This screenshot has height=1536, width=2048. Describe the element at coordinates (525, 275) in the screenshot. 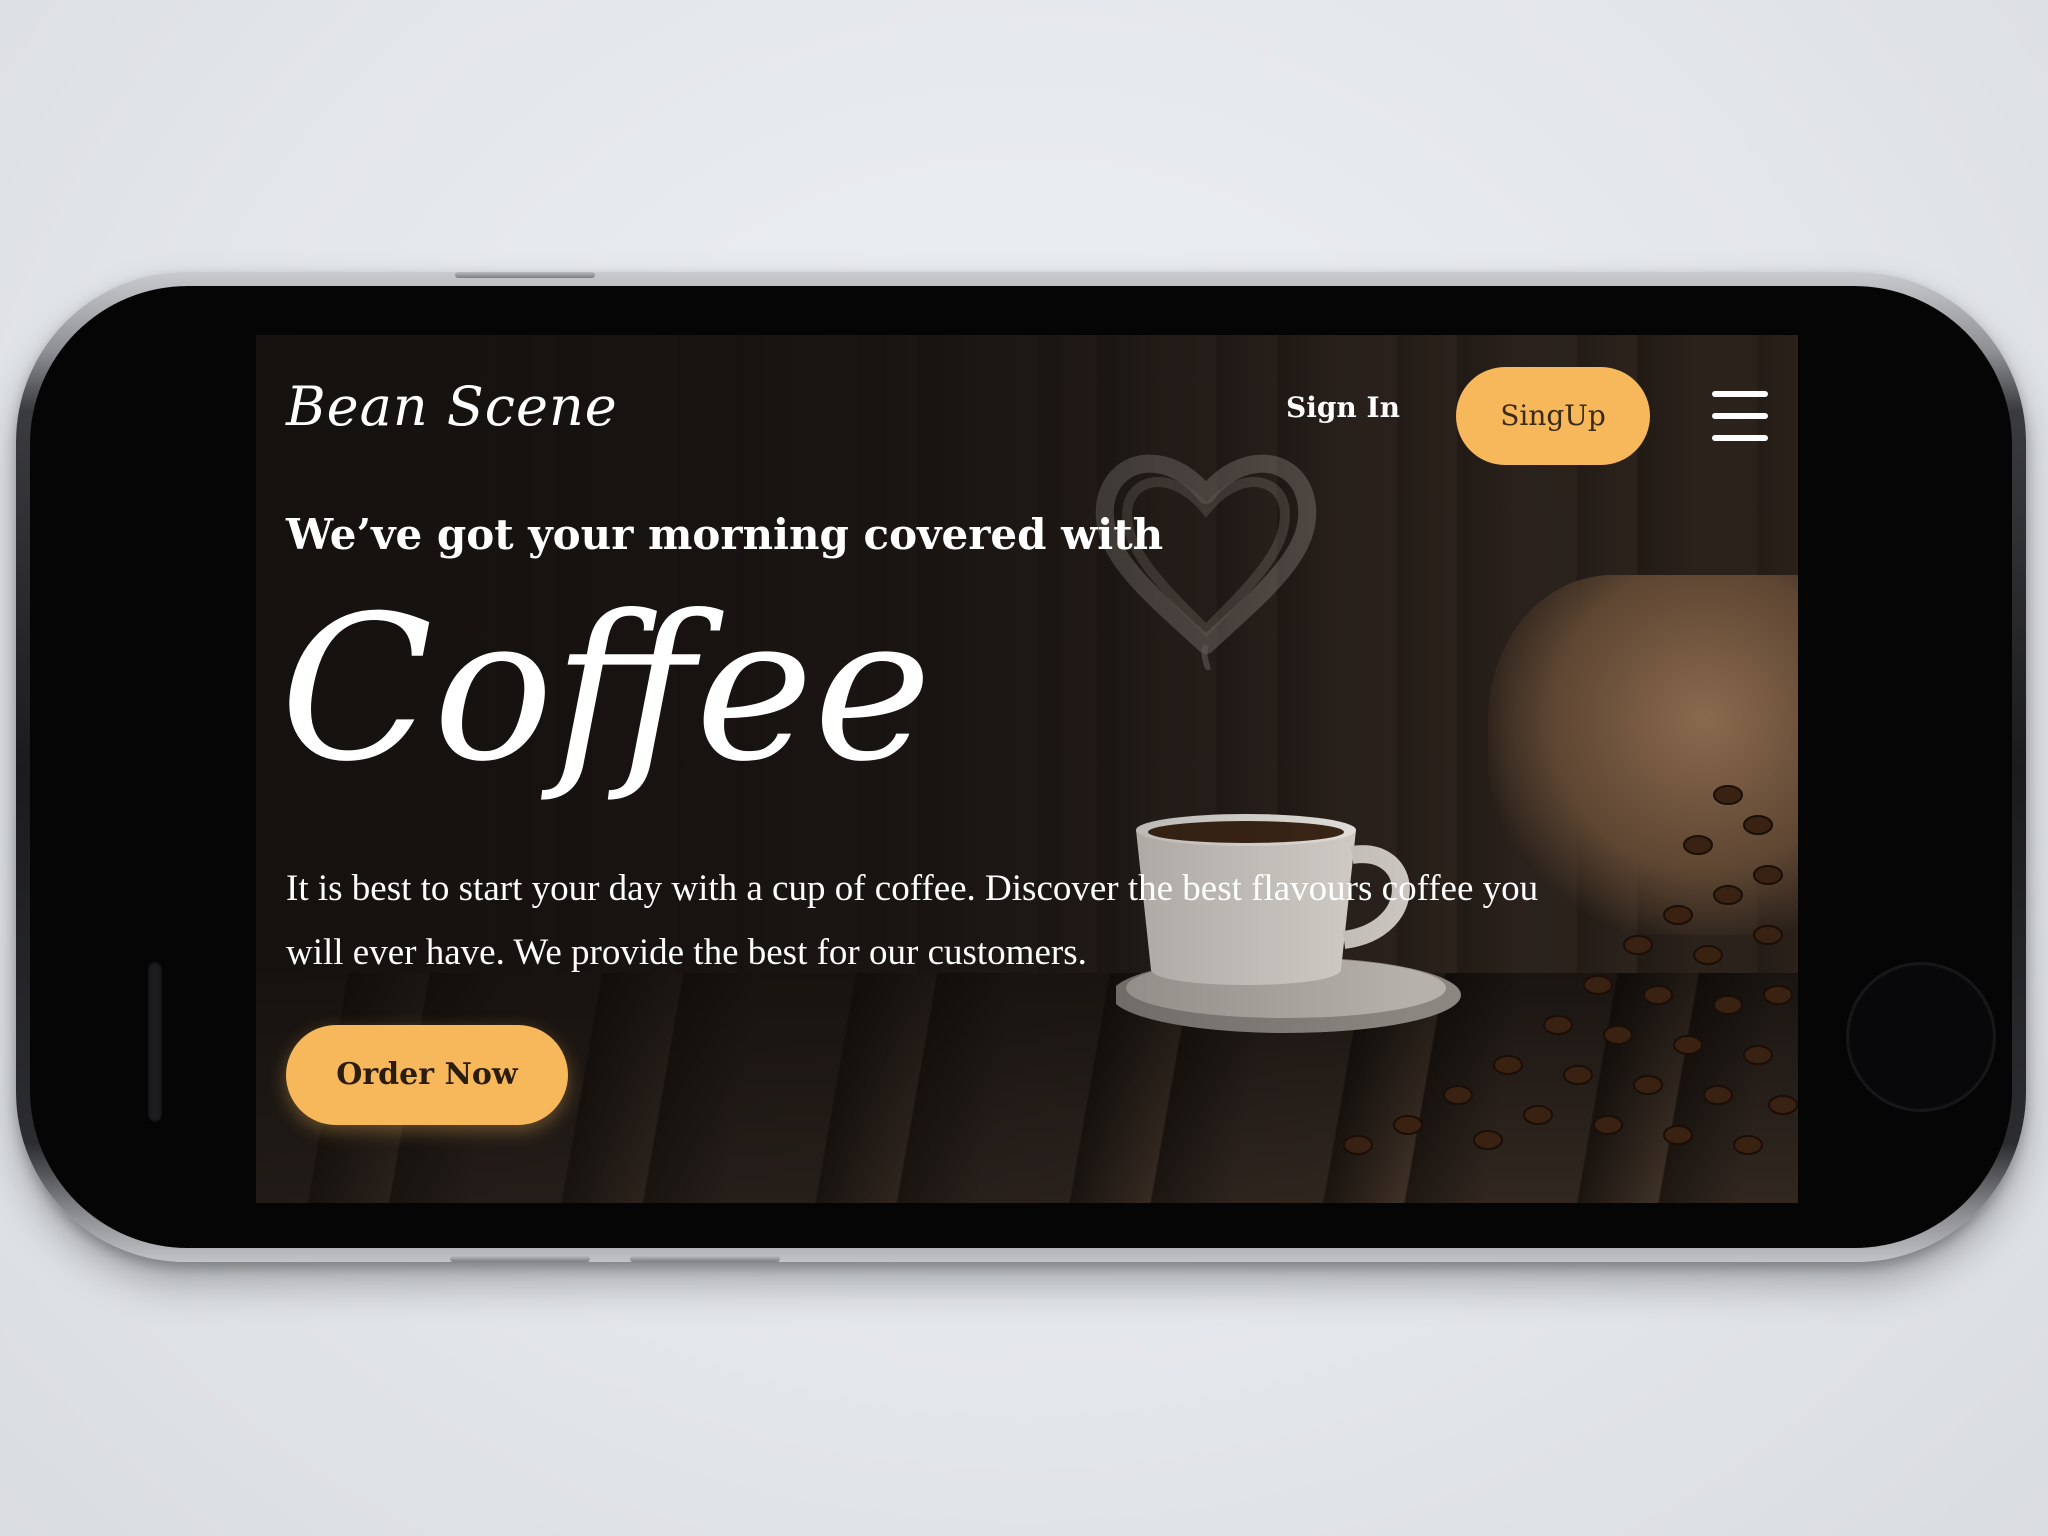

I see `phone-volume-button` at that location.